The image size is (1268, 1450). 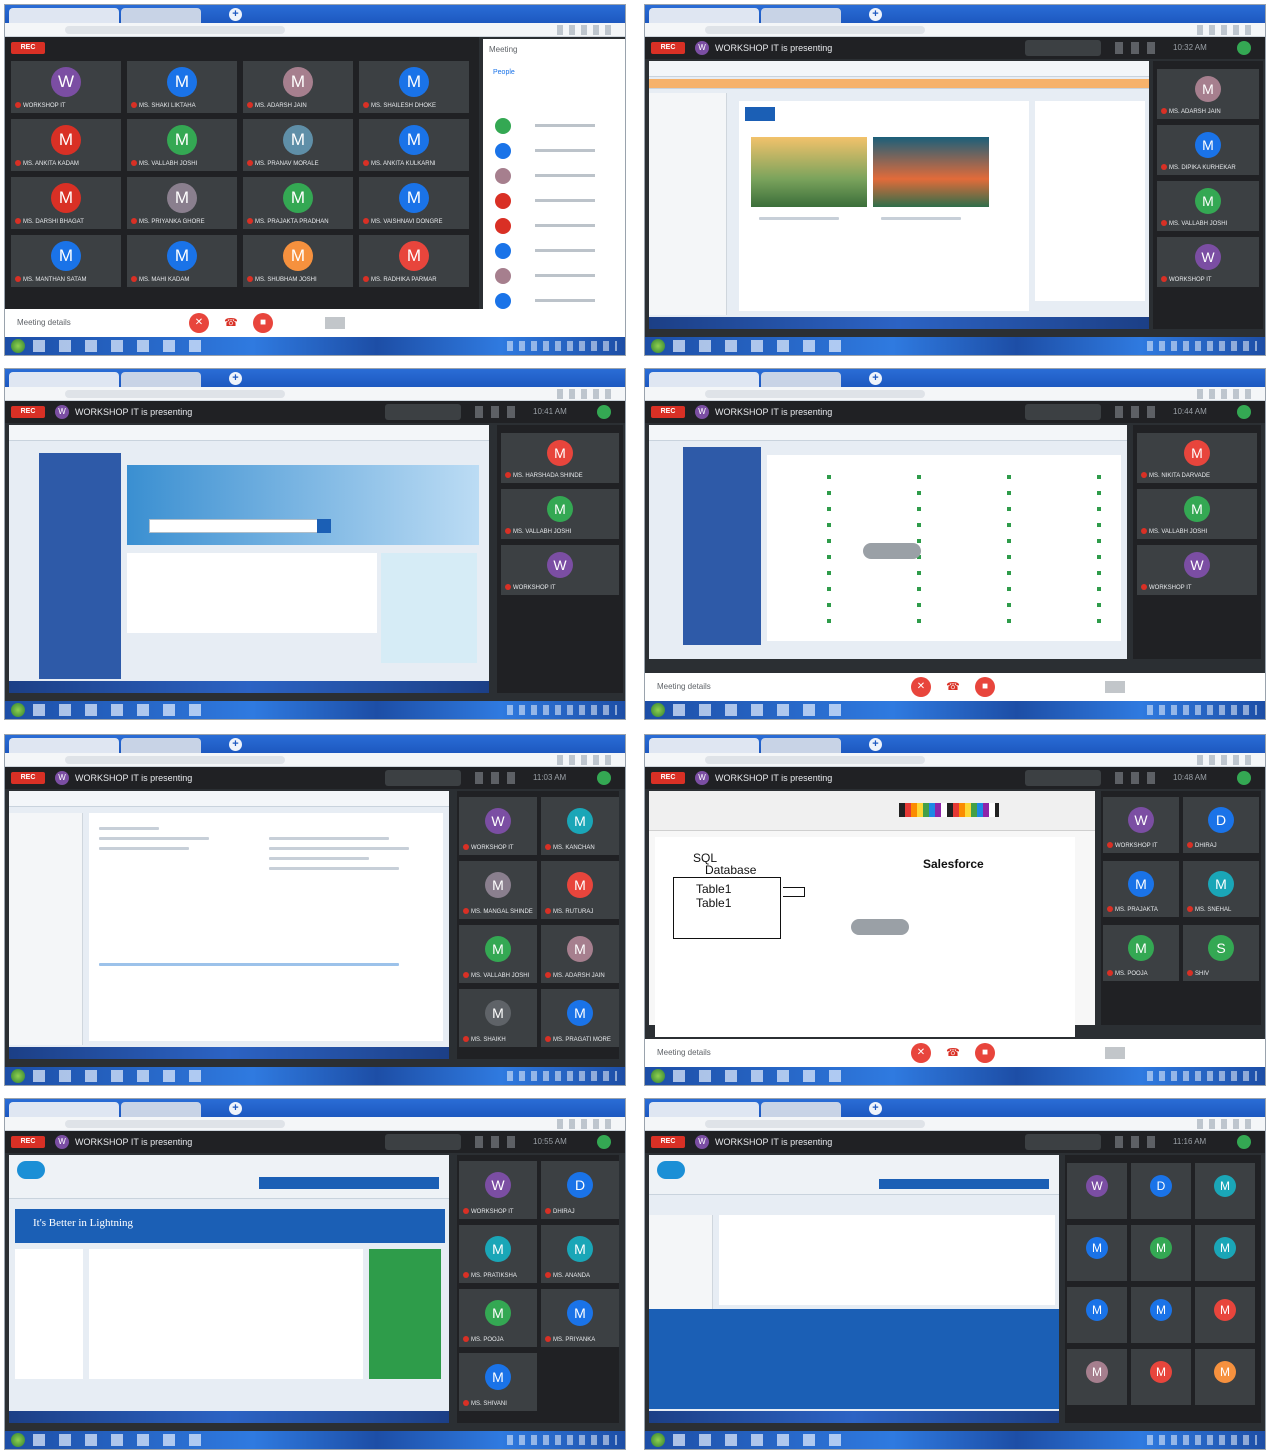 I want to click on participant-tile: M MS. RADHIKA PARMAR, so click(x=414, y=261).